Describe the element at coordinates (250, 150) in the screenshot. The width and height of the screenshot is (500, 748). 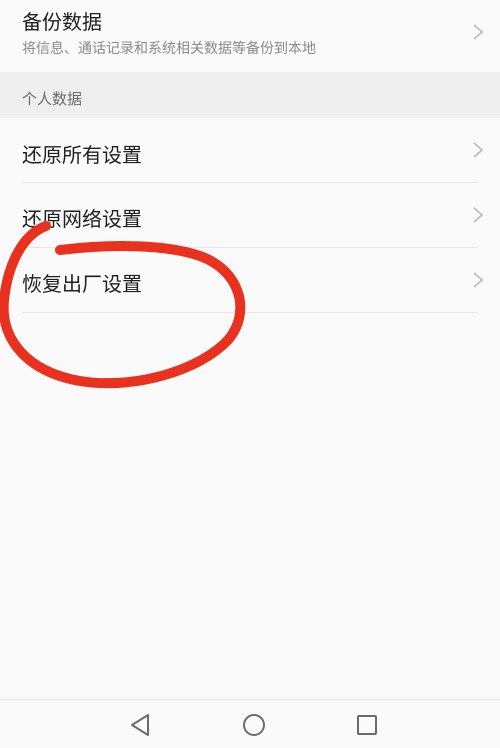
I see `reset-all-settings-row: 还原所有设置` at that location.